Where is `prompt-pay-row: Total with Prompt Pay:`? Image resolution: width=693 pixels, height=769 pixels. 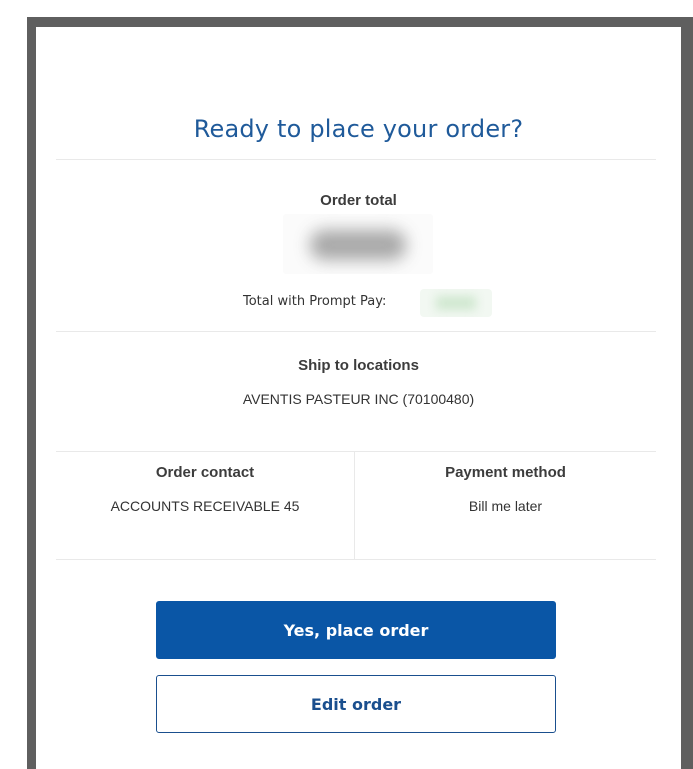
prompt-pay-row: Total with Prompt Pay: is located at coordinates (358, 303).